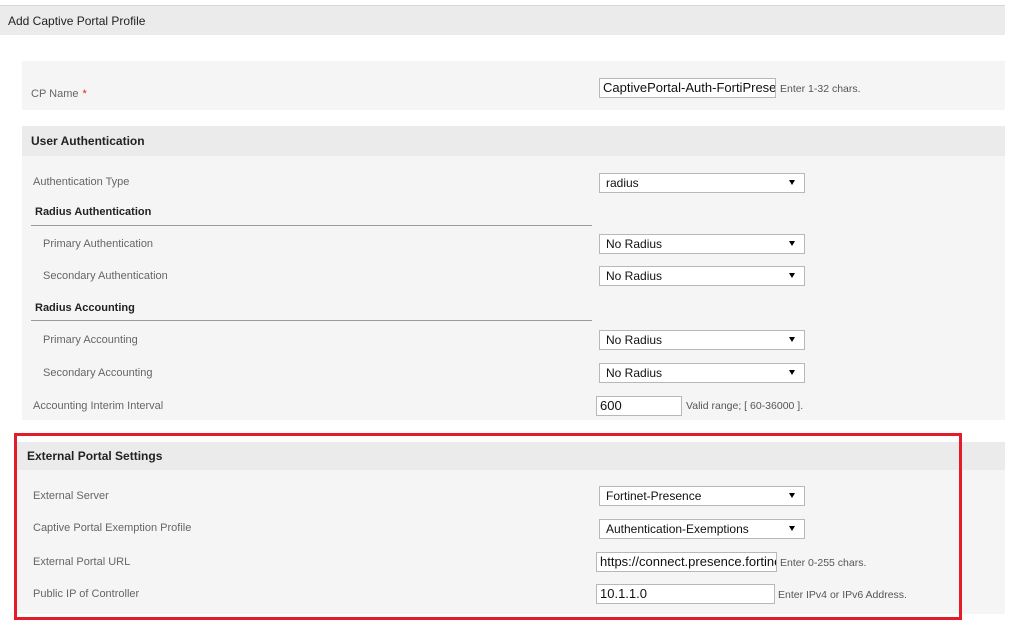 Image resolution: width=1017 pixels, height=626 pixels. Describe the element at coordinates (820, 89) in the screenshot. I see `cp-name-hint: Enter 1-32 chars.` at that location.